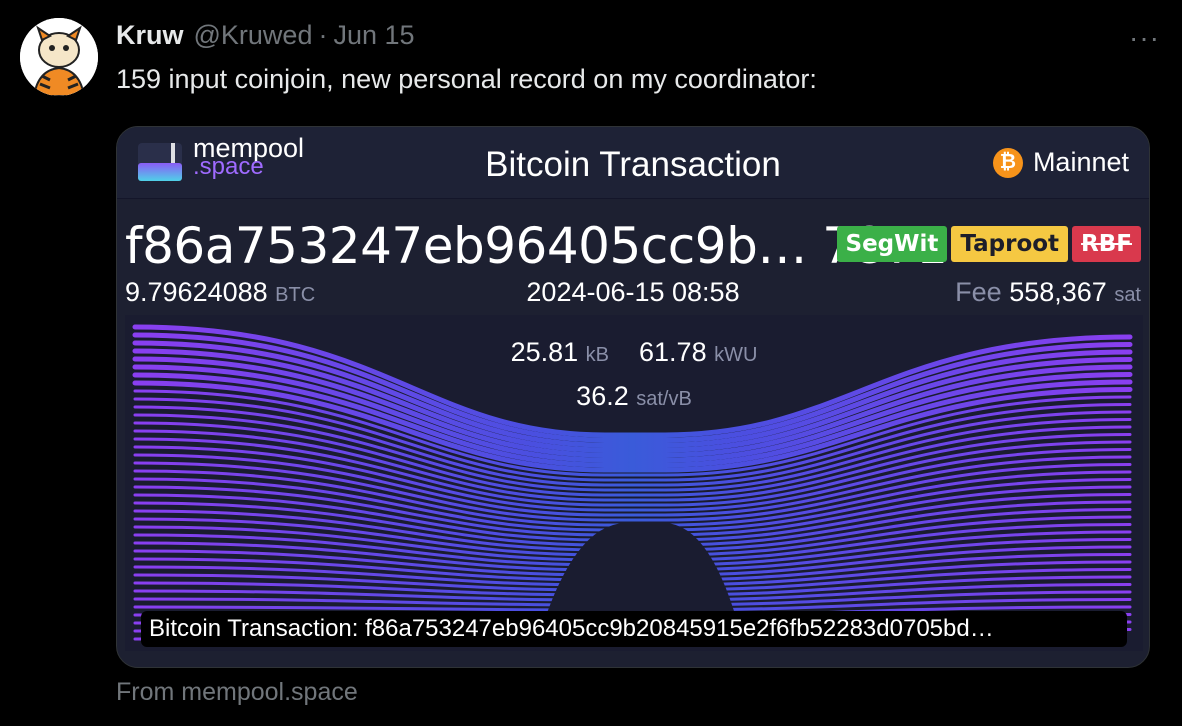  Describe the element at coordinates (1058, 292) in the screenshot. I see `fee-value: 558,367` at that location.